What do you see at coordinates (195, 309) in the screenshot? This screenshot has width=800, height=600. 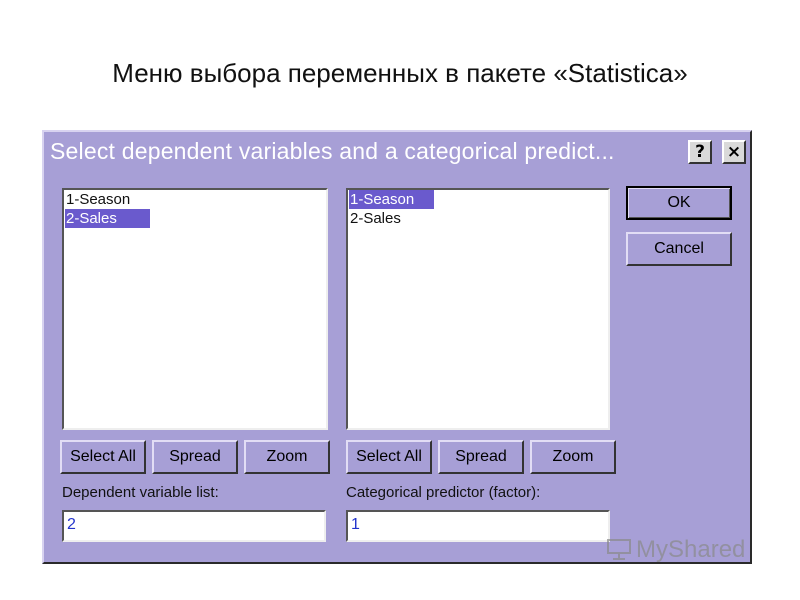 I see `dependent-variables-listbox: 1-Season 2-Sales` at bounding box center [195, 309].